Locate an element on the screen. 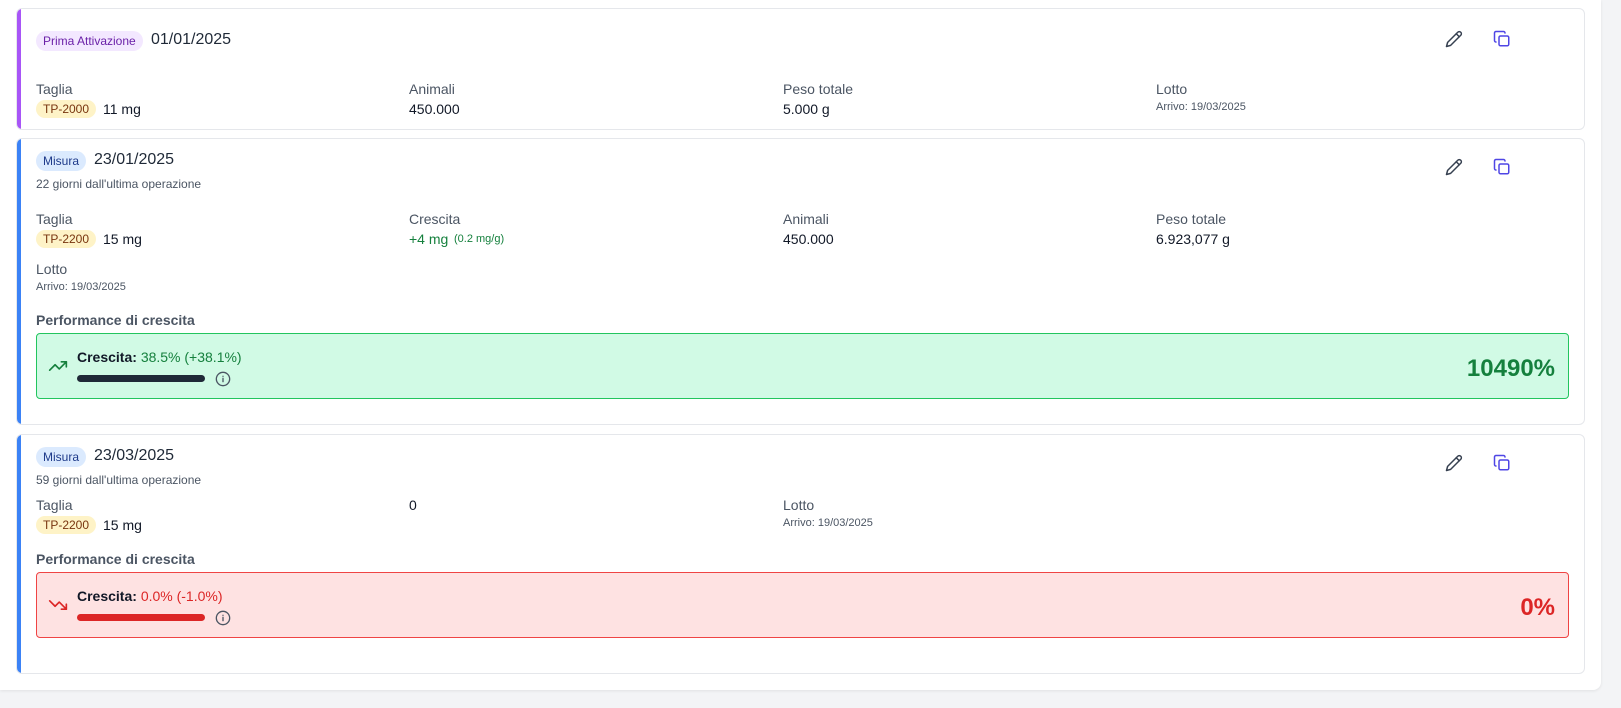 The width and height of the screenshot is (1621, 708). peso-totale-value: 6.923,077 g is located at coordinates (1193, 239).